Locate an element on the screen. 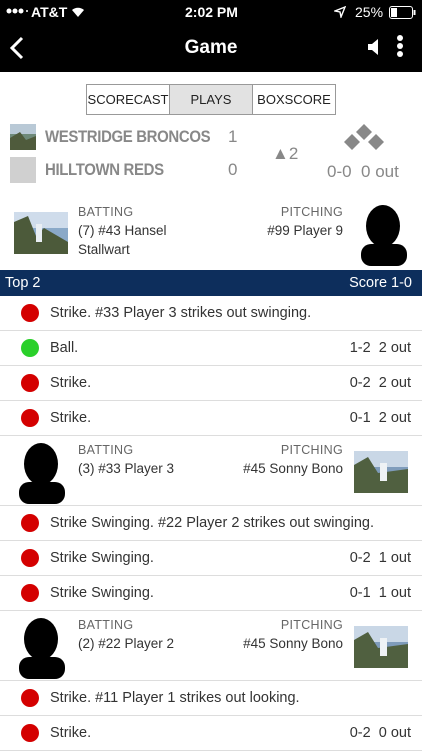  play-count: 0-2 1 out is located at coordinates (380, 558).